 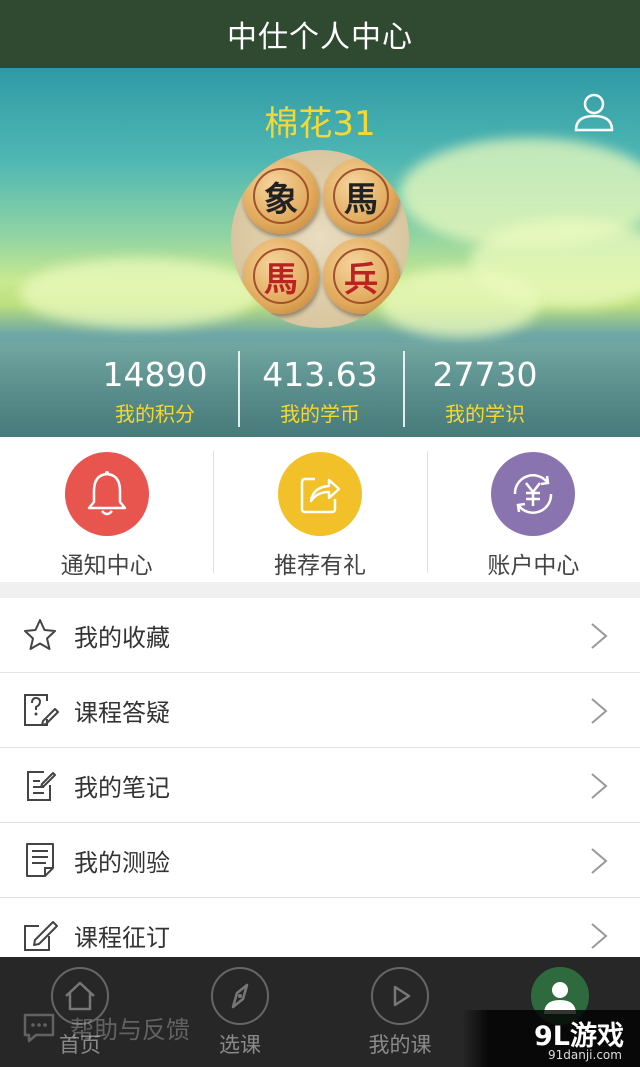 I want to click on stats-bar: 14890 我的积分 413.63 我的学币 27730 我的学识, so click(x=320, y=388).